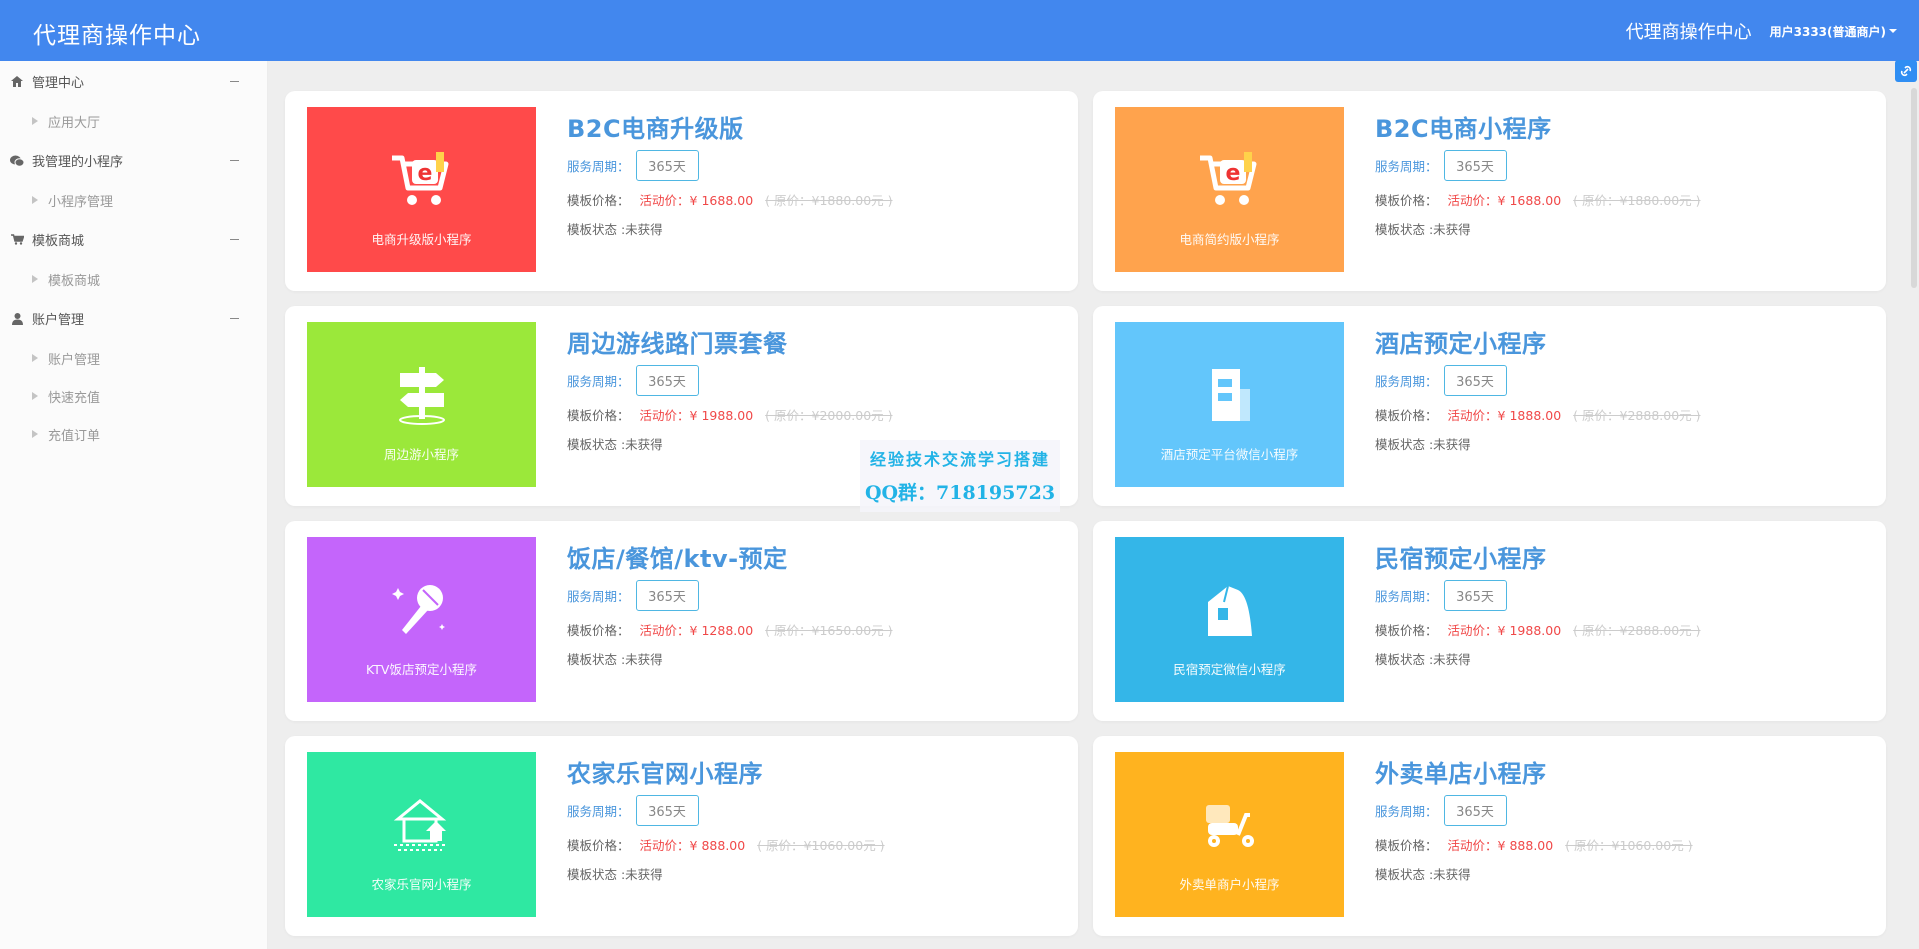 This screenshot has width=1919, height=949. Describe the element at coordinates (730, 126) in the screenshot. I see `product-title: B2C电商升级版` at that location.